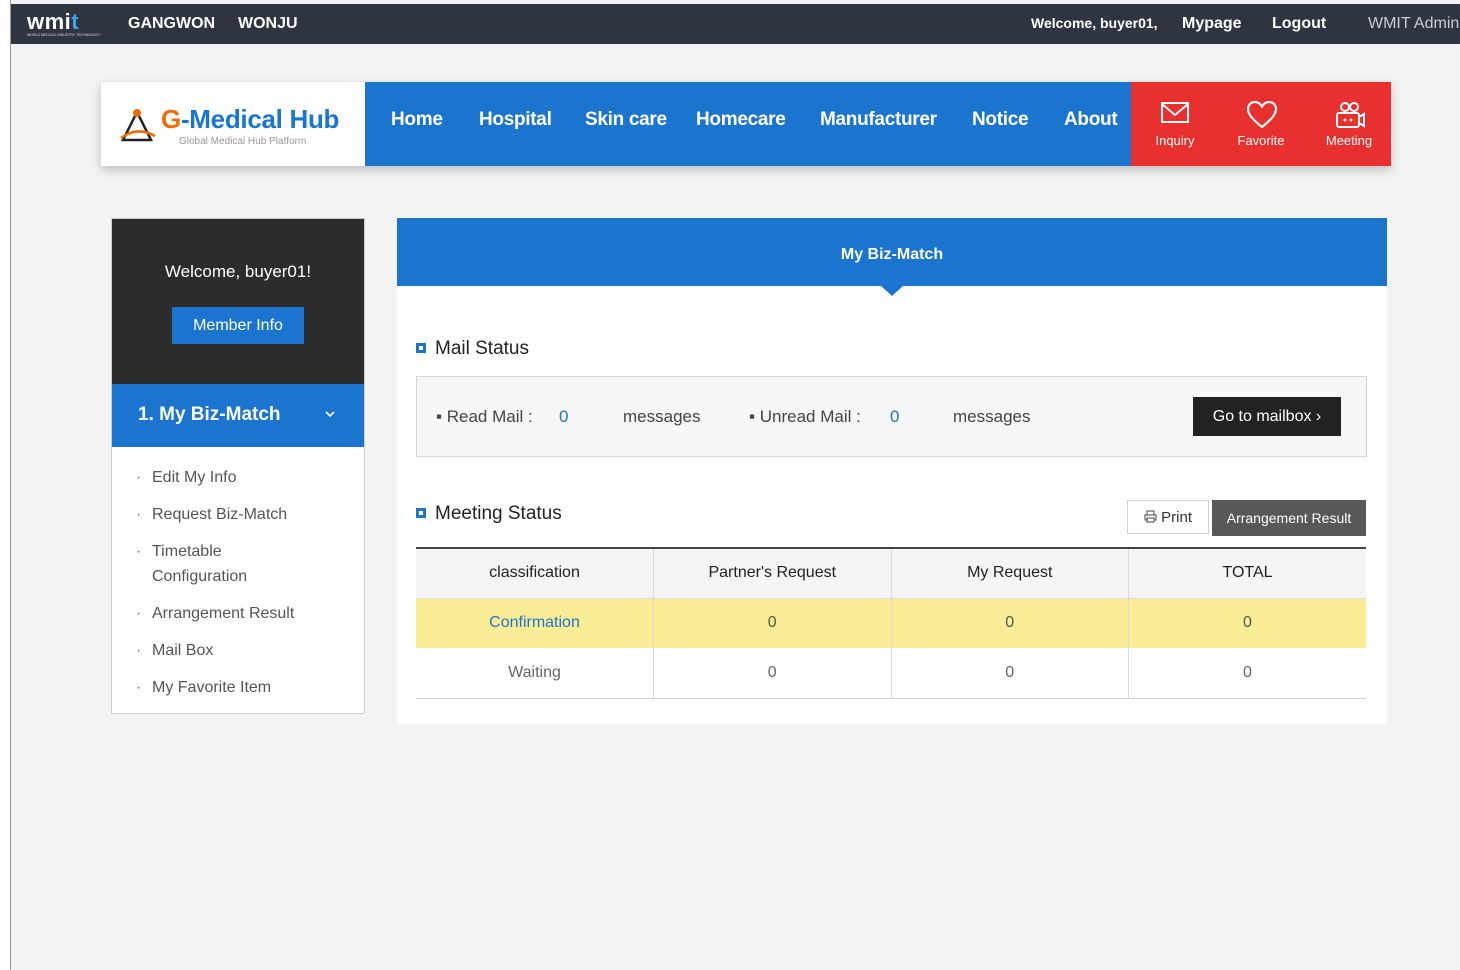  I want to click on region-link-wonju: WONJU, so click(268, 24).